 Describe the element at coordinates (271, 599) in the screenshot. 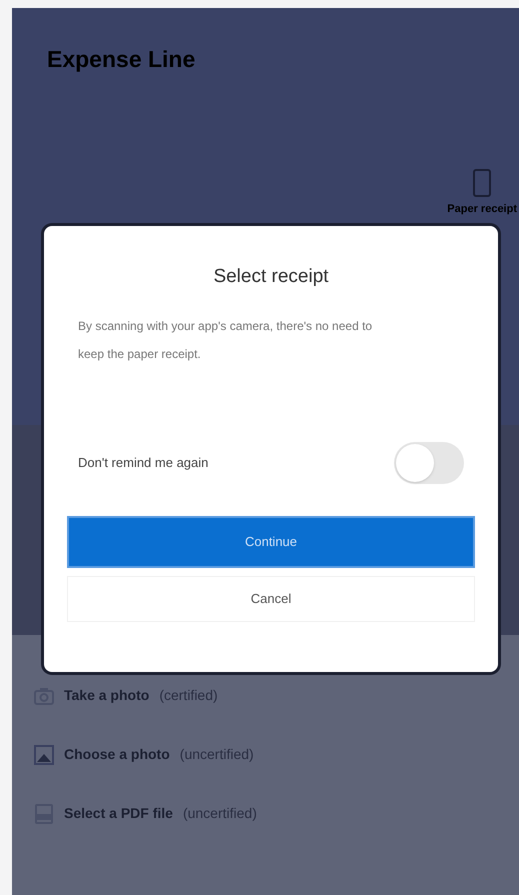

I see `cancel-button: Cancel` at that location.